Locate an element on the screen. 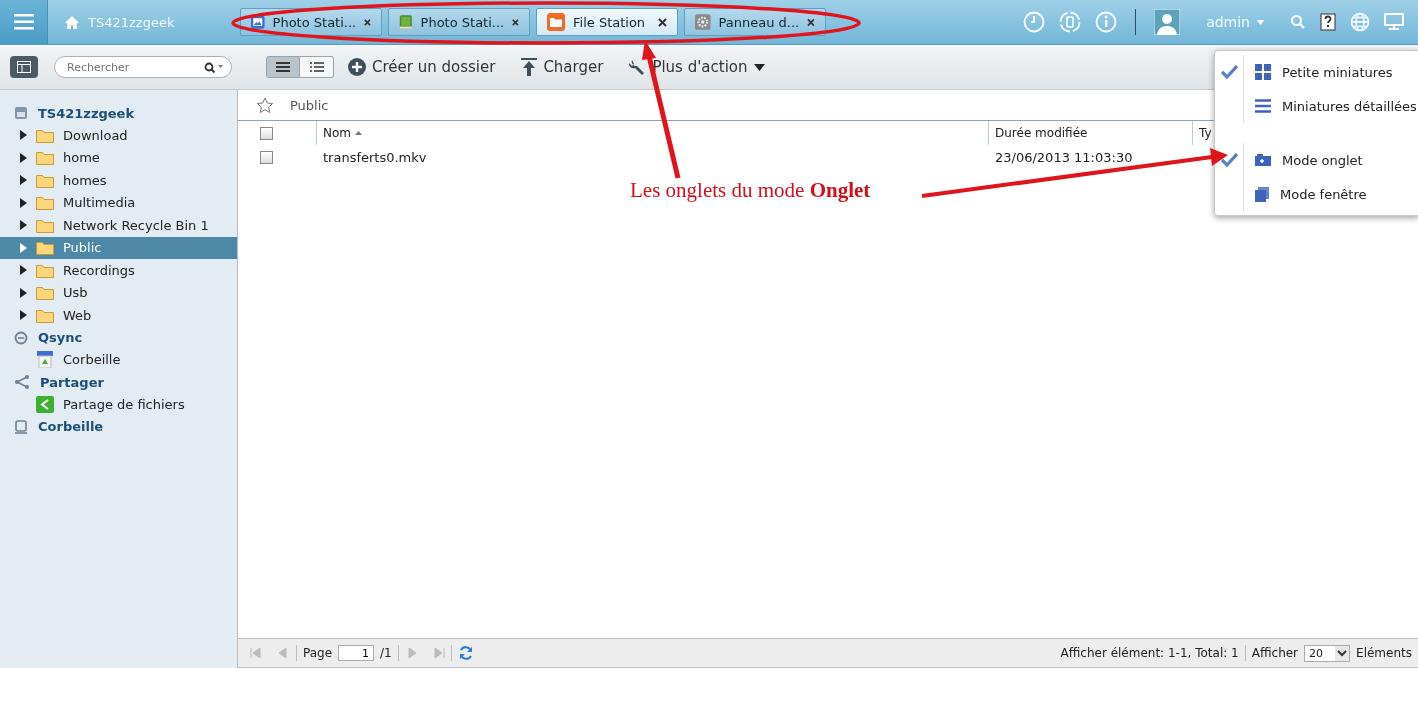 The height and width of the screenshot is (727, 1418). panel-toggle-button is located at coordinates (24, 67).